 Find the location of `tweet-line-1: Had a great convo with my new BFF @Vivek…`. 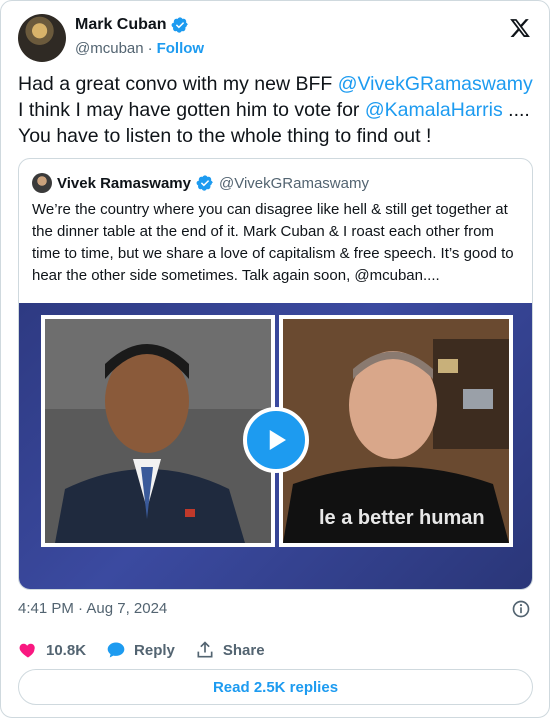

tweet-line-1: Had a great convo with my new BFF @Vivek… is located at coordinates (278, 84).